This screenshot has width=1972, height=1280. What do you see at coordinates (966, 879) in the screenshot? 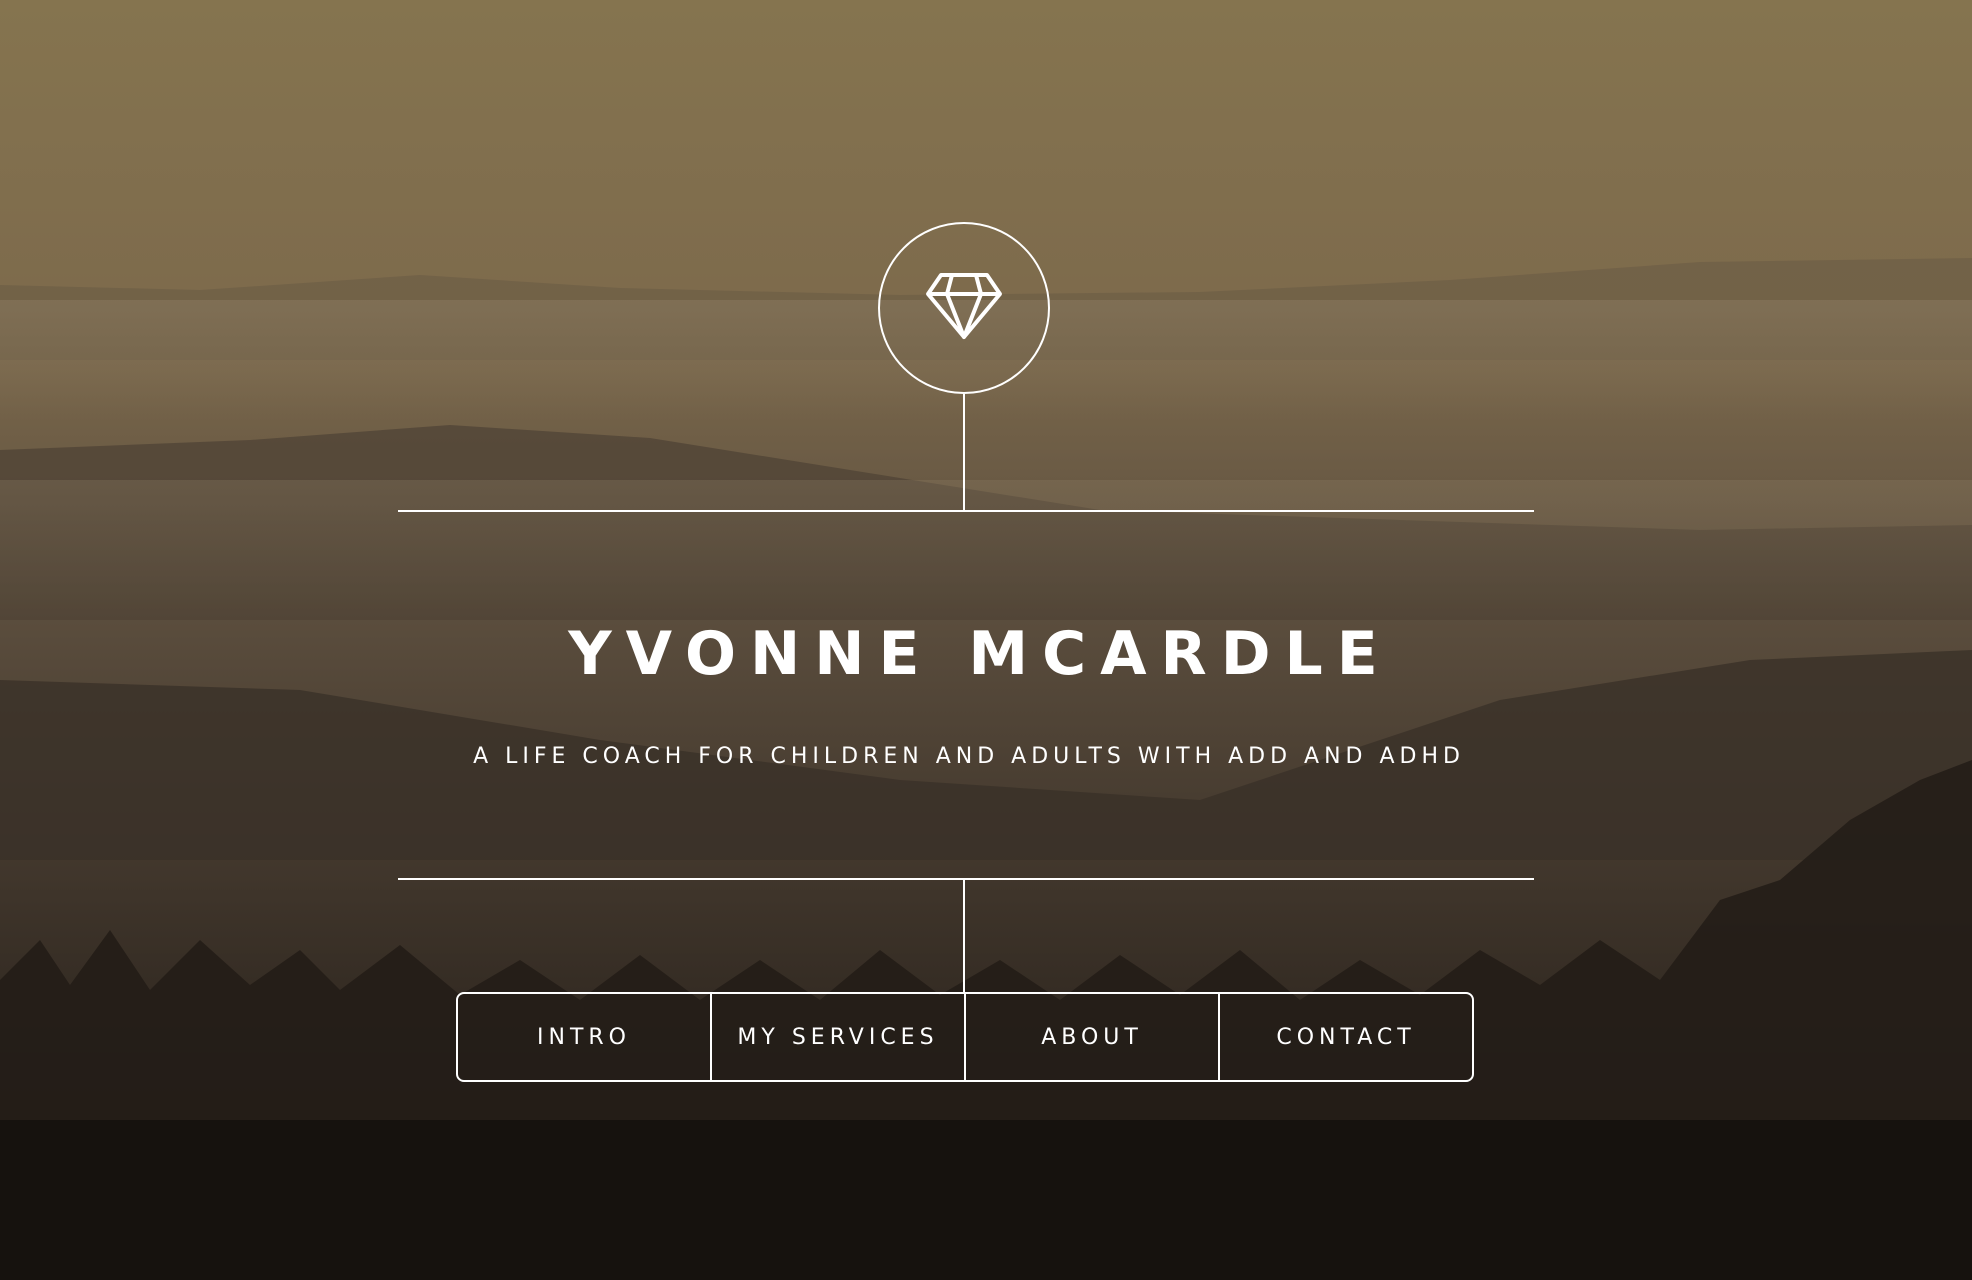
I see `divider-line-lower` at bounding box center [966, 879].